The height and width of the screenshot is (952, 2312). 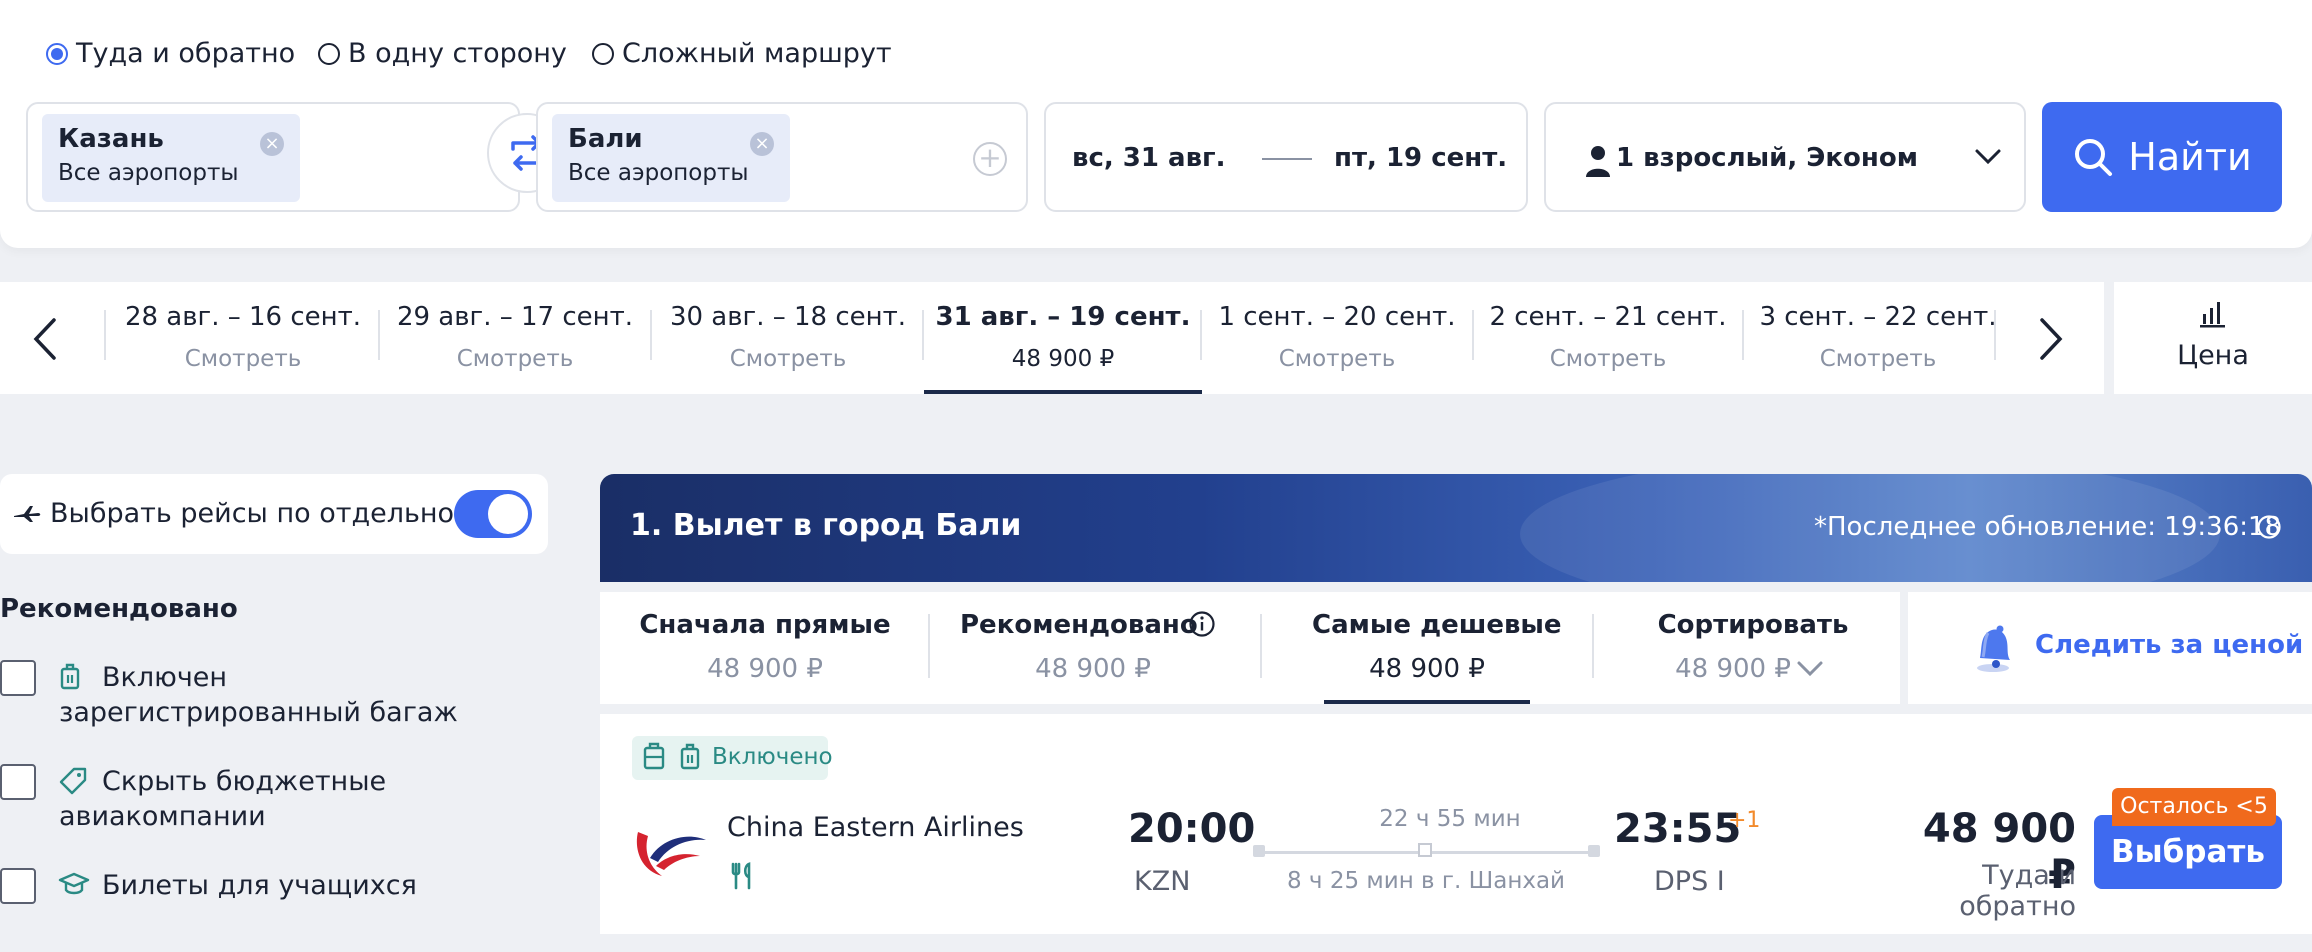 What do you see at coordinates (1598, 161) in the screenshot?
I see `person-icon` at bounding box center [1598, 161].